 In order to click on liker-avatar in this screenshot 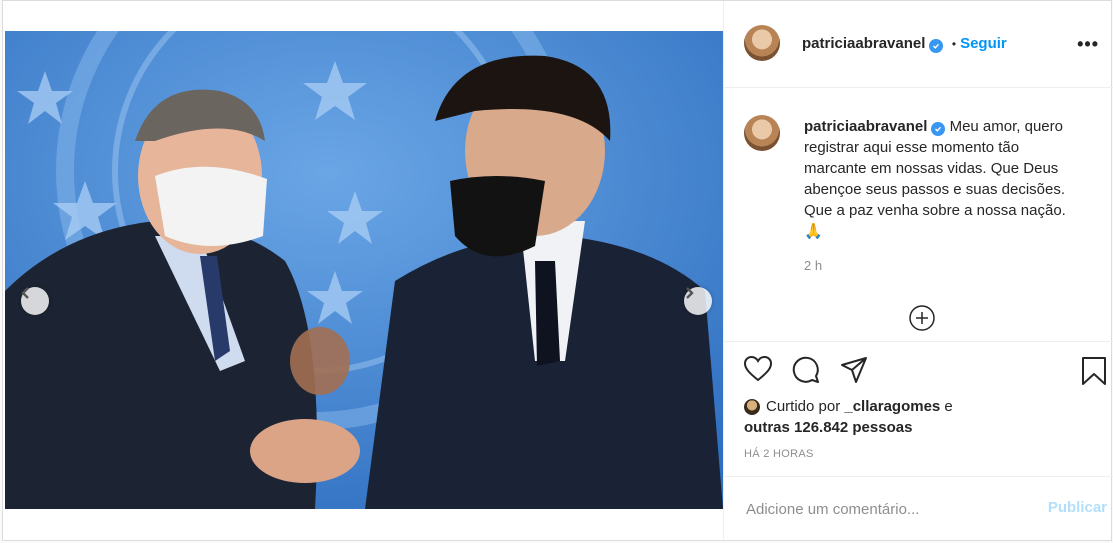, I will do `click(752, 407)`.